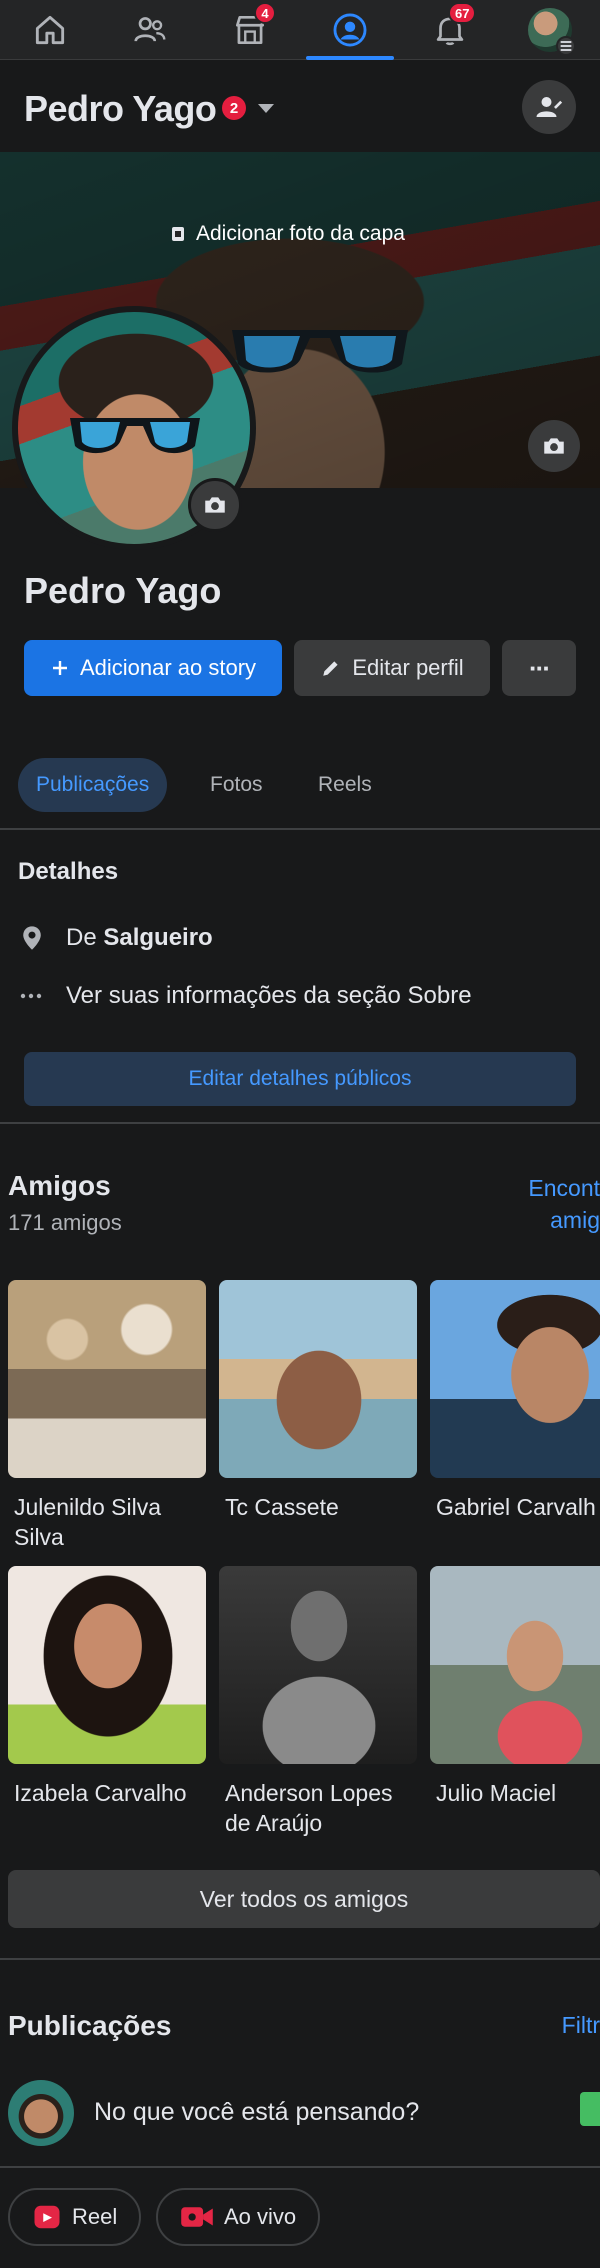 The image size is (600, 2268). I want to click on tab-reels: Reels, so click(345, 785).